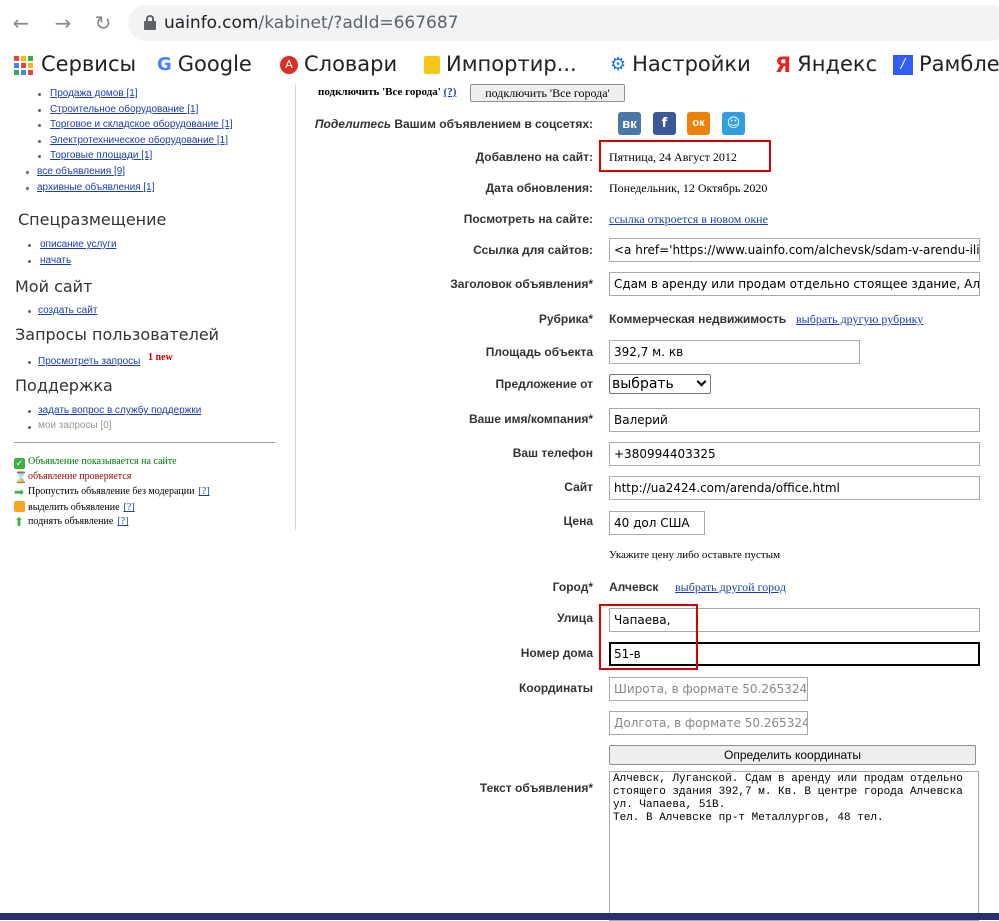  What do you see at coordinates (19, 492) in the screenshot?
I see `arrow-right-icon: ➡` at bounding box center [19, 492].